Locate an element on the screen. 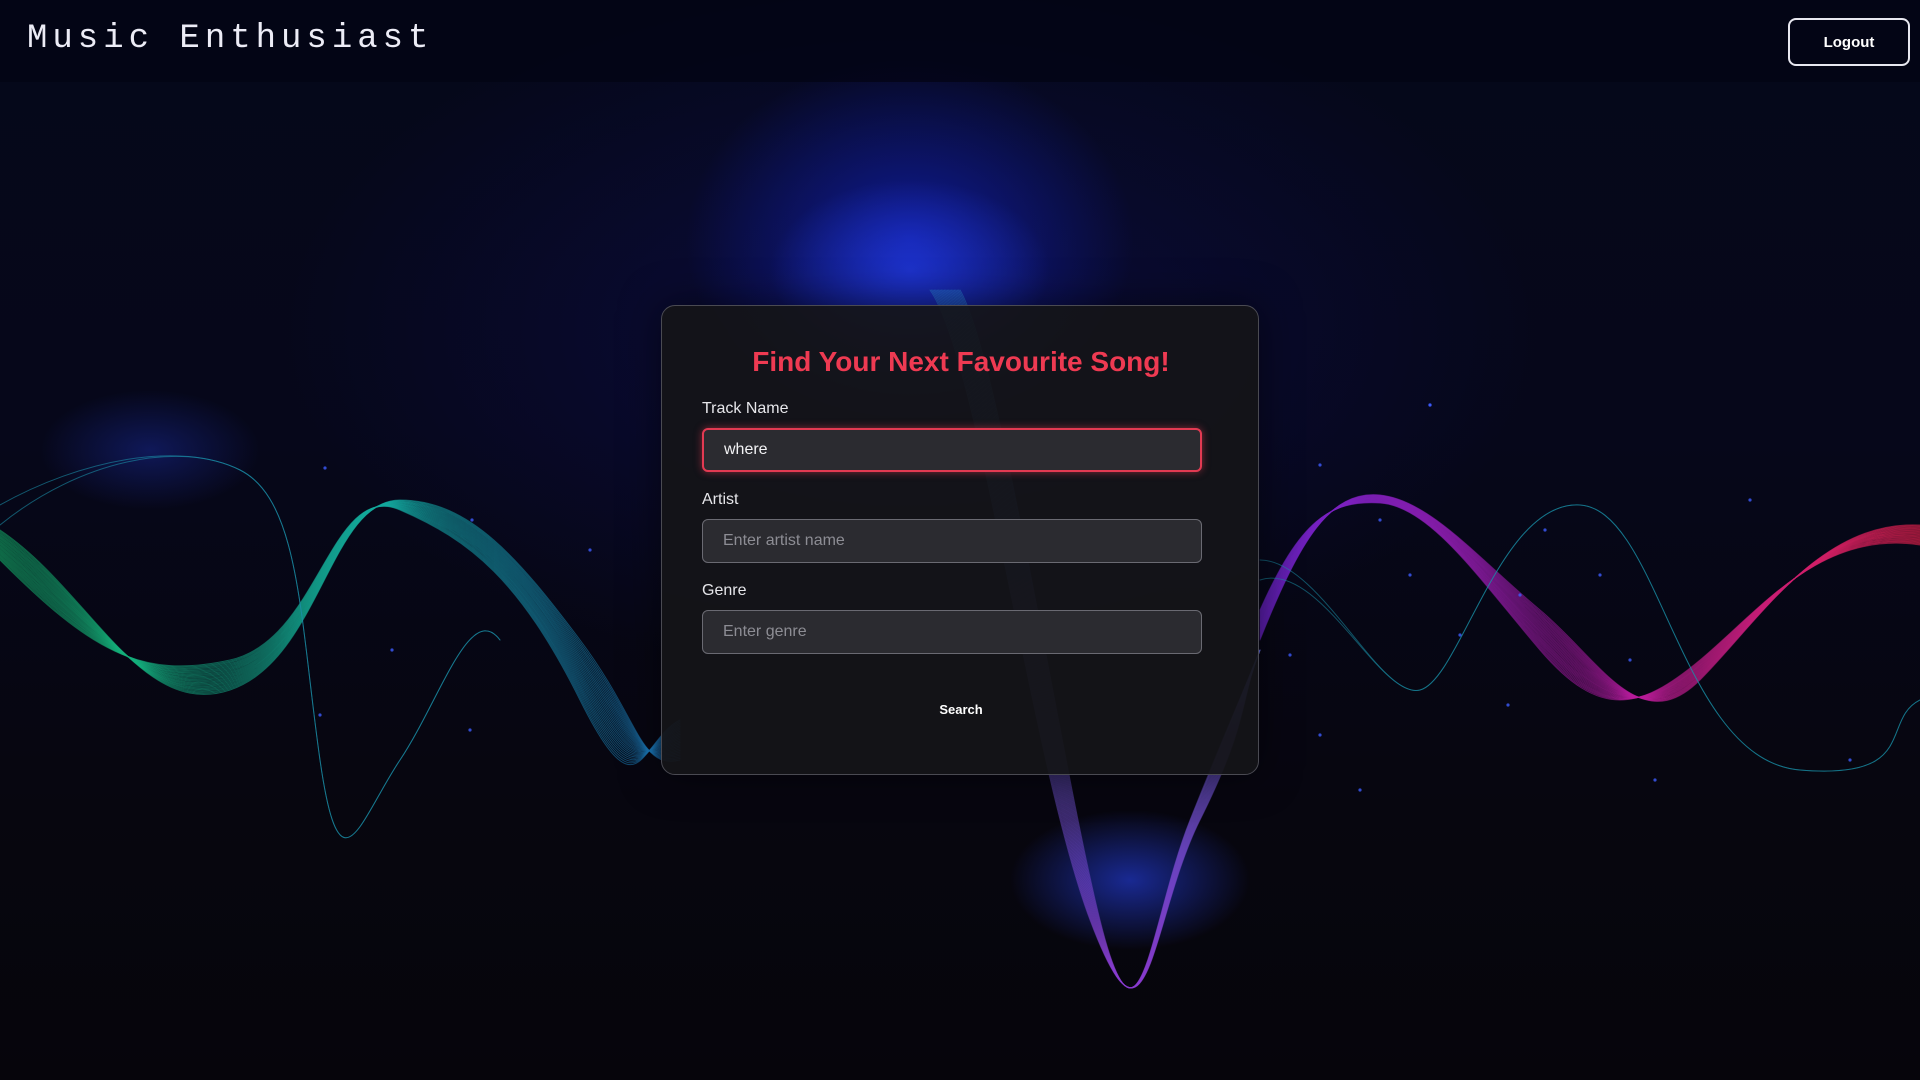  genre-input is located at coordinates (952, 632).